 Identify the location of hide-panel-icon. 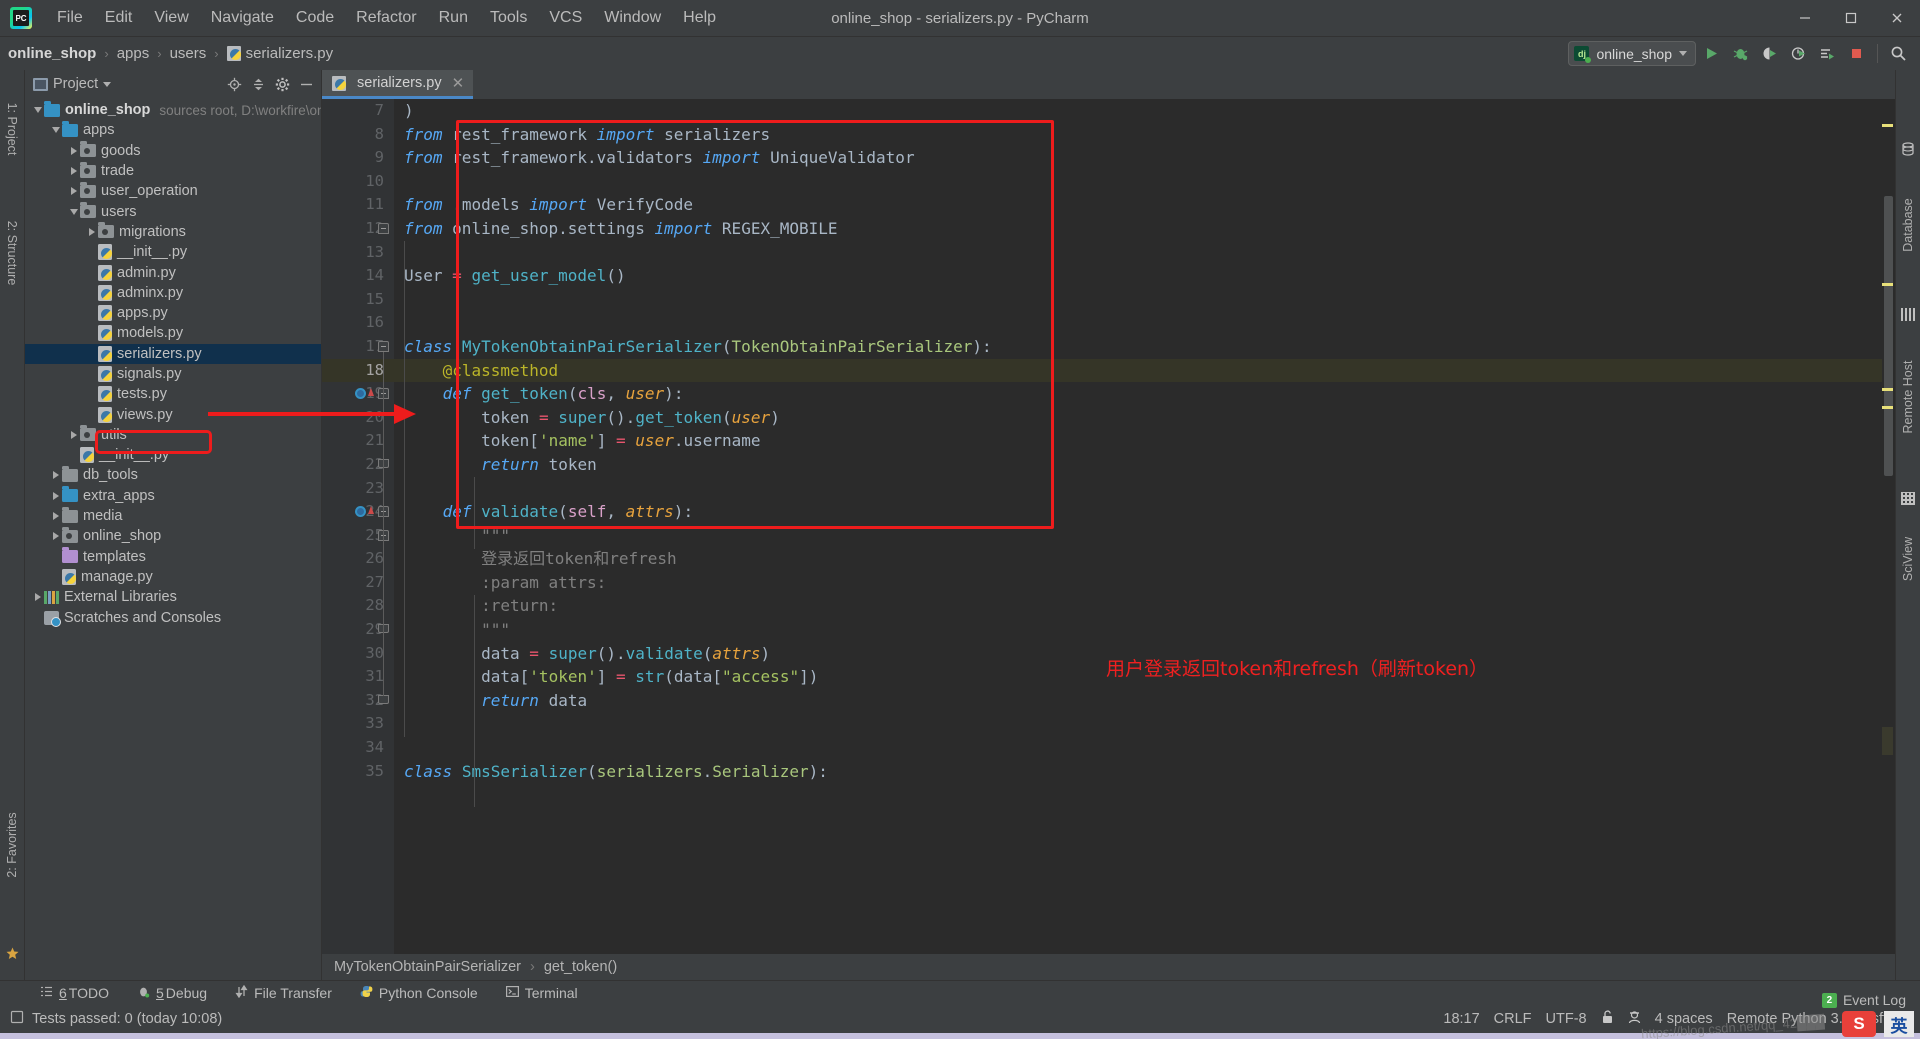
(306, 84).